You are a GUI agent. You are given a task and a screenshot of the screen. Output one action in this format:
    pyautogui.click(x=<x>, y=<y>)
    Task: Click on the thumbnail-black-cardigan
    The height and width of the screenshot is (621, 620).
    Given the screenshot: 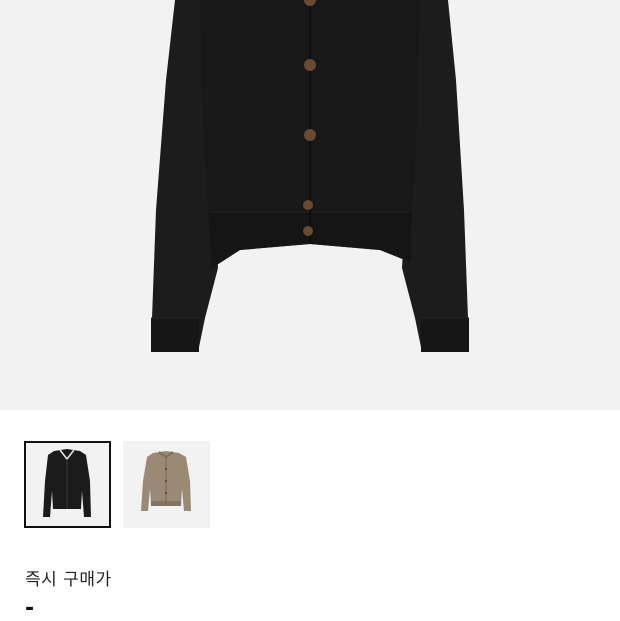 What is the action you would take?
    pyautogui.click(x=67, y=484)
    